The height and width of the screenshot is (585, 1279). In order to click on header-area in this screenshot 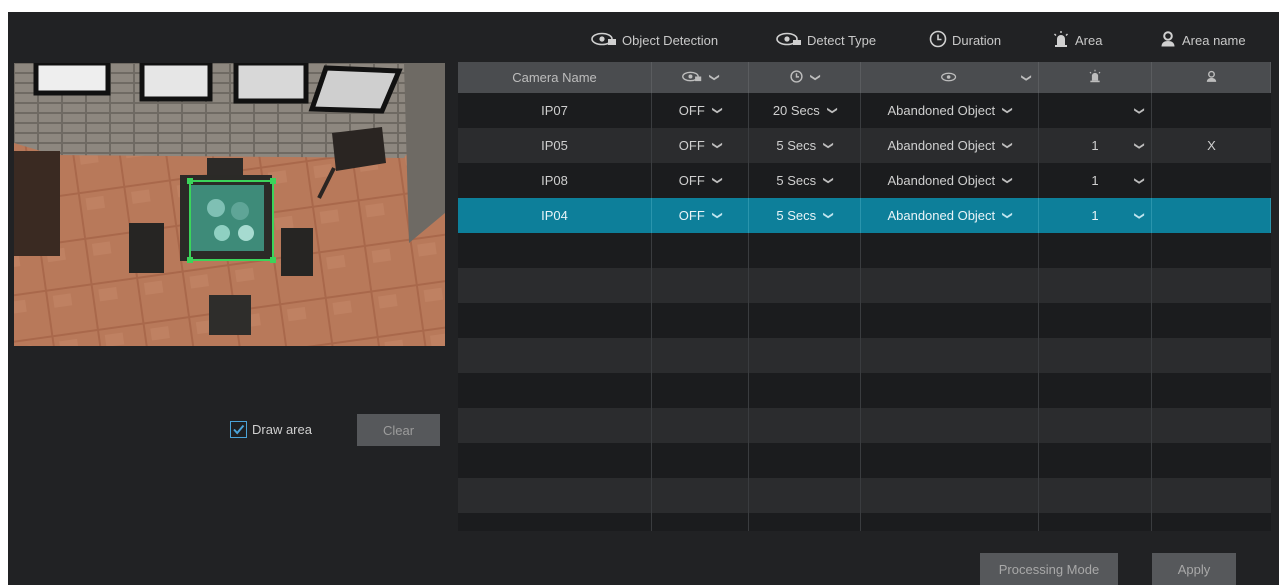, I will do `click(1095, 77)`.